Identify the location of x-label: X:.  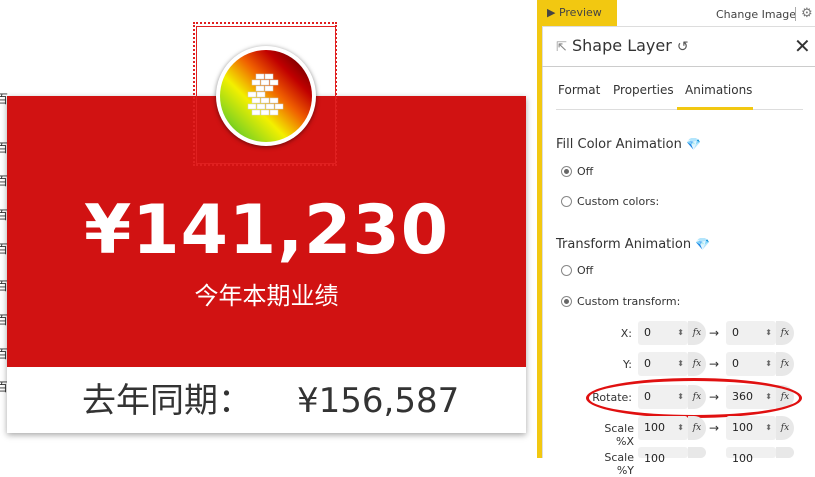
(626, 333).